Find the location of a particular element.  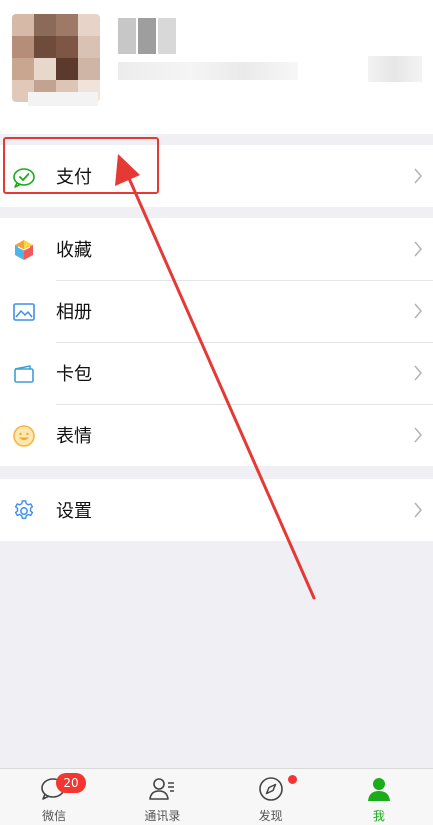

unread-badge: 20 is located at coordinates (71, 783).